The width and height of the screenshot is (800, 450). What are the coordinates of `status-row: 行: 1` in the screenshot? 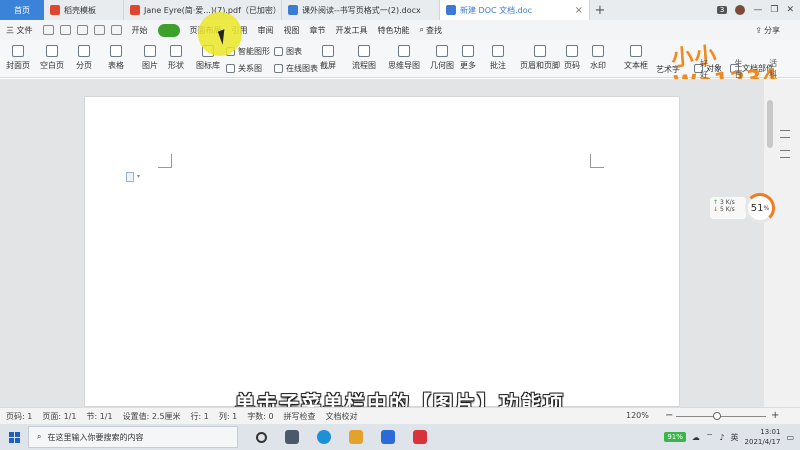 It's located at (199, 416).